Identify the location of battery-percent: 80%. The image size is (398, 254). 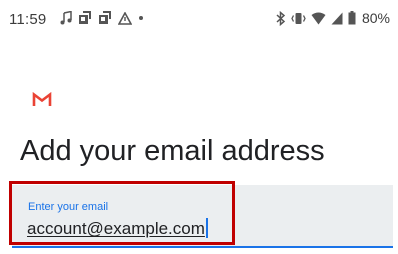
(375, 18).